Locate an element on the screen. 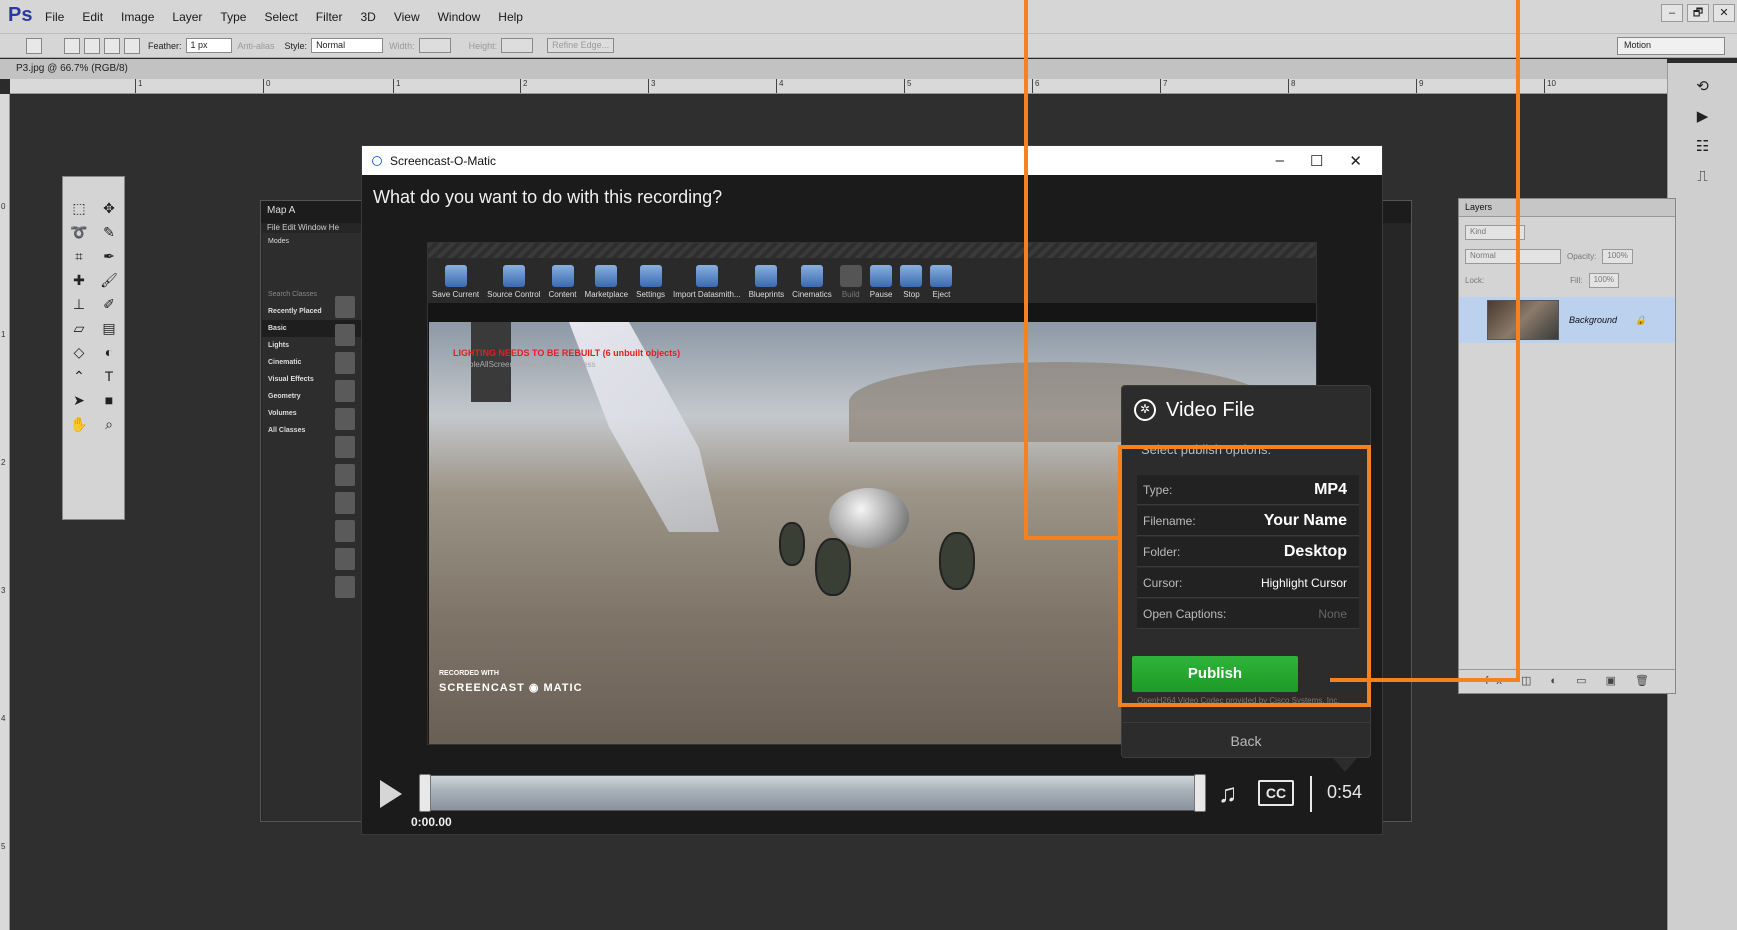 The image size is (1737, 930). blend-mode-select: Normal is located at coordinates (1513, 256).